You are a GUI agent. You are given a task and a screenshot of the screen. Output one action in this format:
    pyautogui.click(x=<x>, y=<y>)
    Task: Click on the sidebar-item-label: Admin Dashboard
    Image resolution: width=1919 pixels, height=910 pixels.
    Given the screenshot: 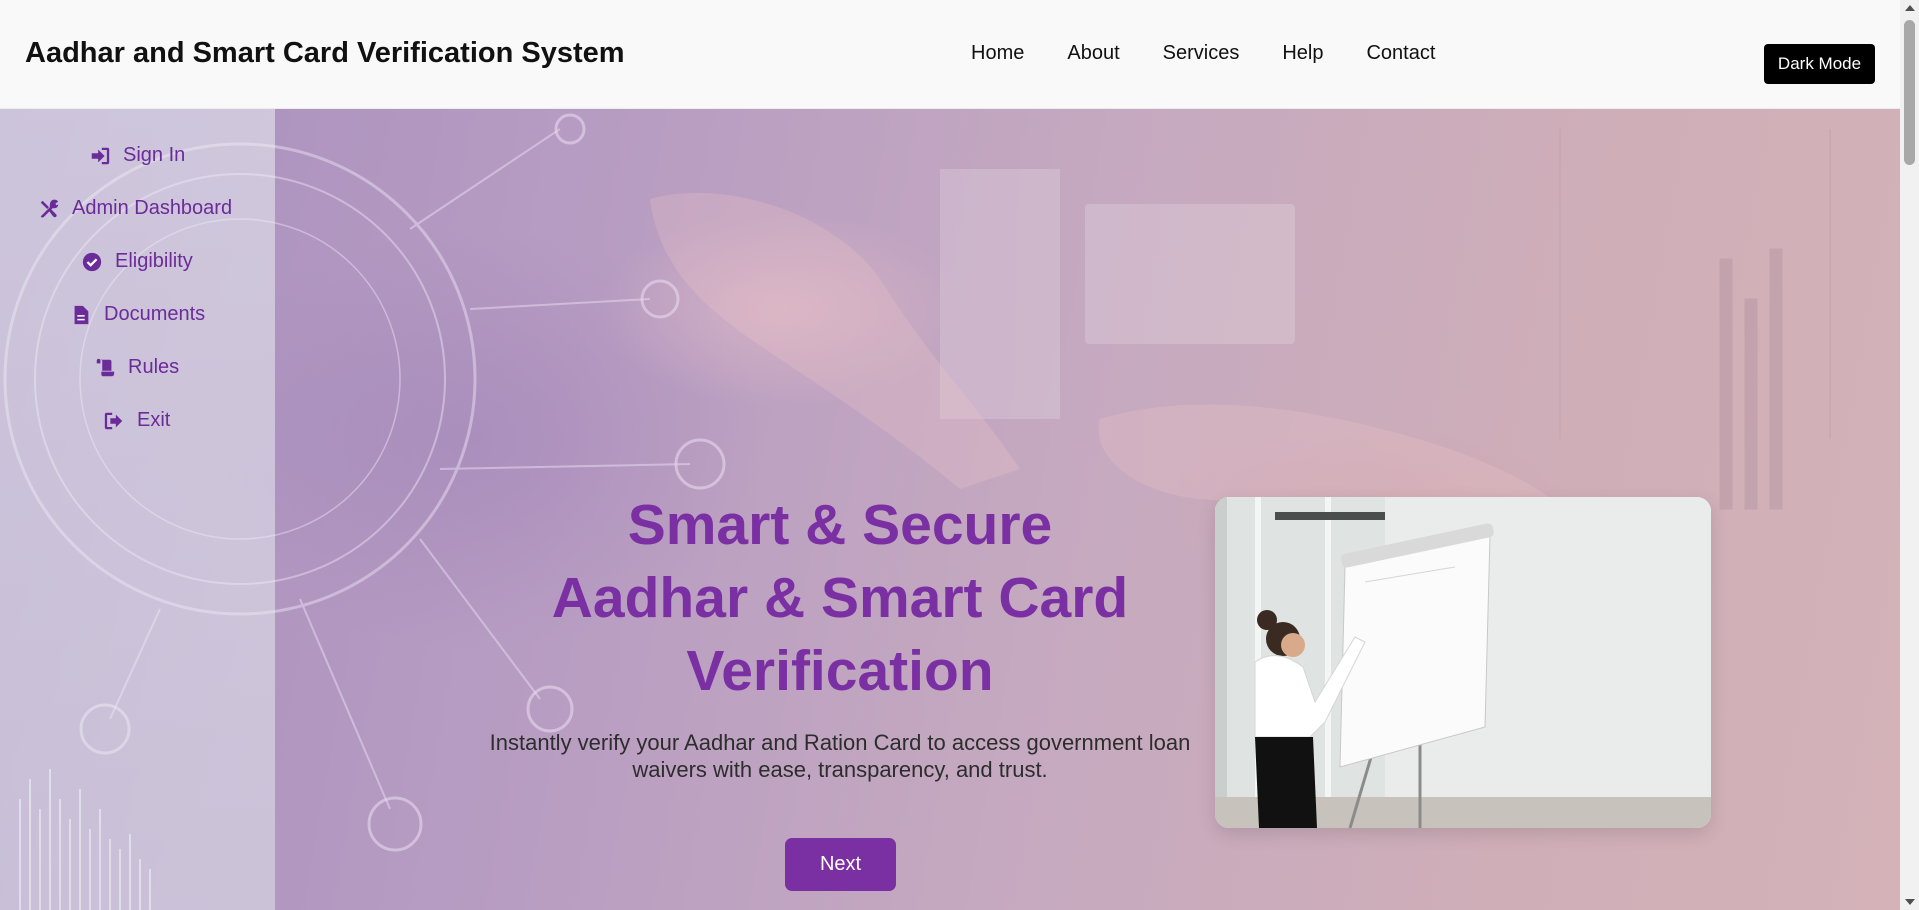 What is the action you would take?
    pyautogui.click(x=152, y=208)
    